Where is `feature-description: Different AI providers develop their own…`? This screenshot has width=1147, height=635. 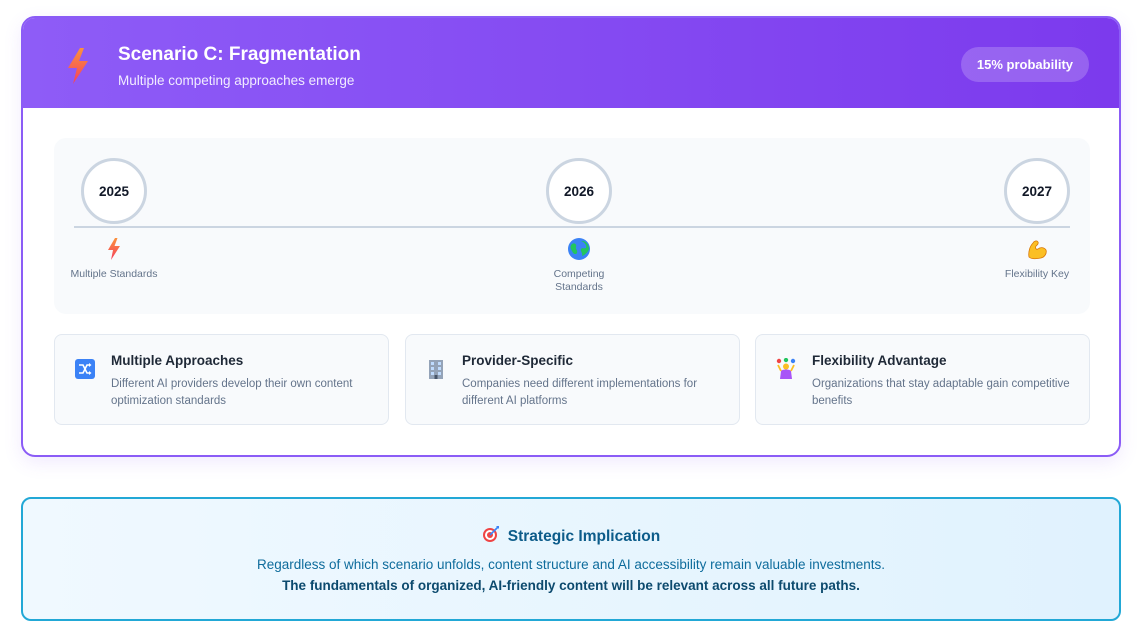 feature-description: Different AI providers develop their own… is located at coordinates (232, 392).